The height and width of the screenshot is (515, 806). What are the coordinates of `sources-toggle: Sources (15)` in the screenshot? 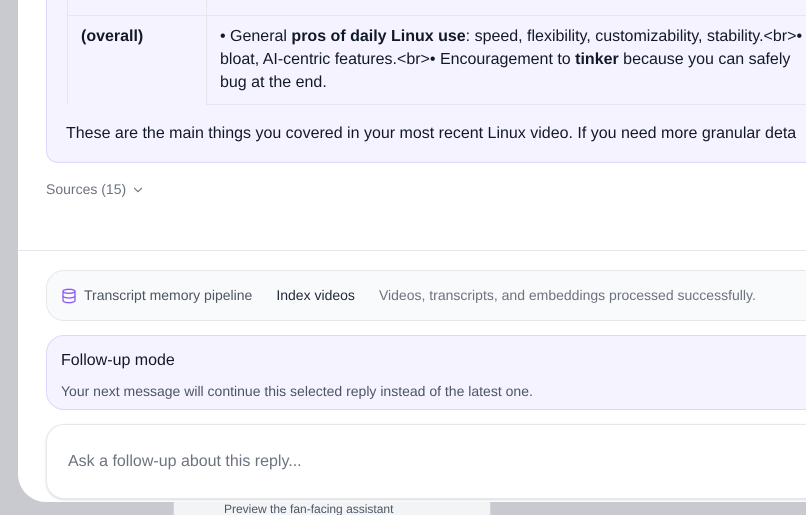 It's located at (96, 189).